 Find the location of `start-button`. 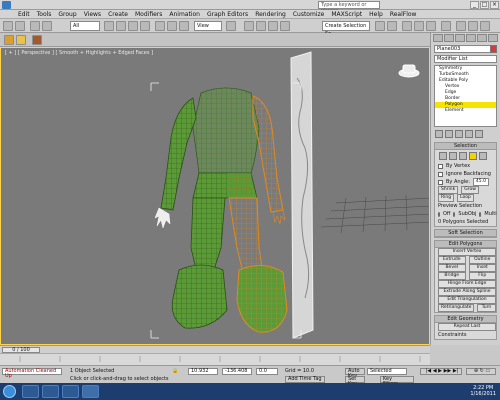

start-button is located at coordinates (9, 391).